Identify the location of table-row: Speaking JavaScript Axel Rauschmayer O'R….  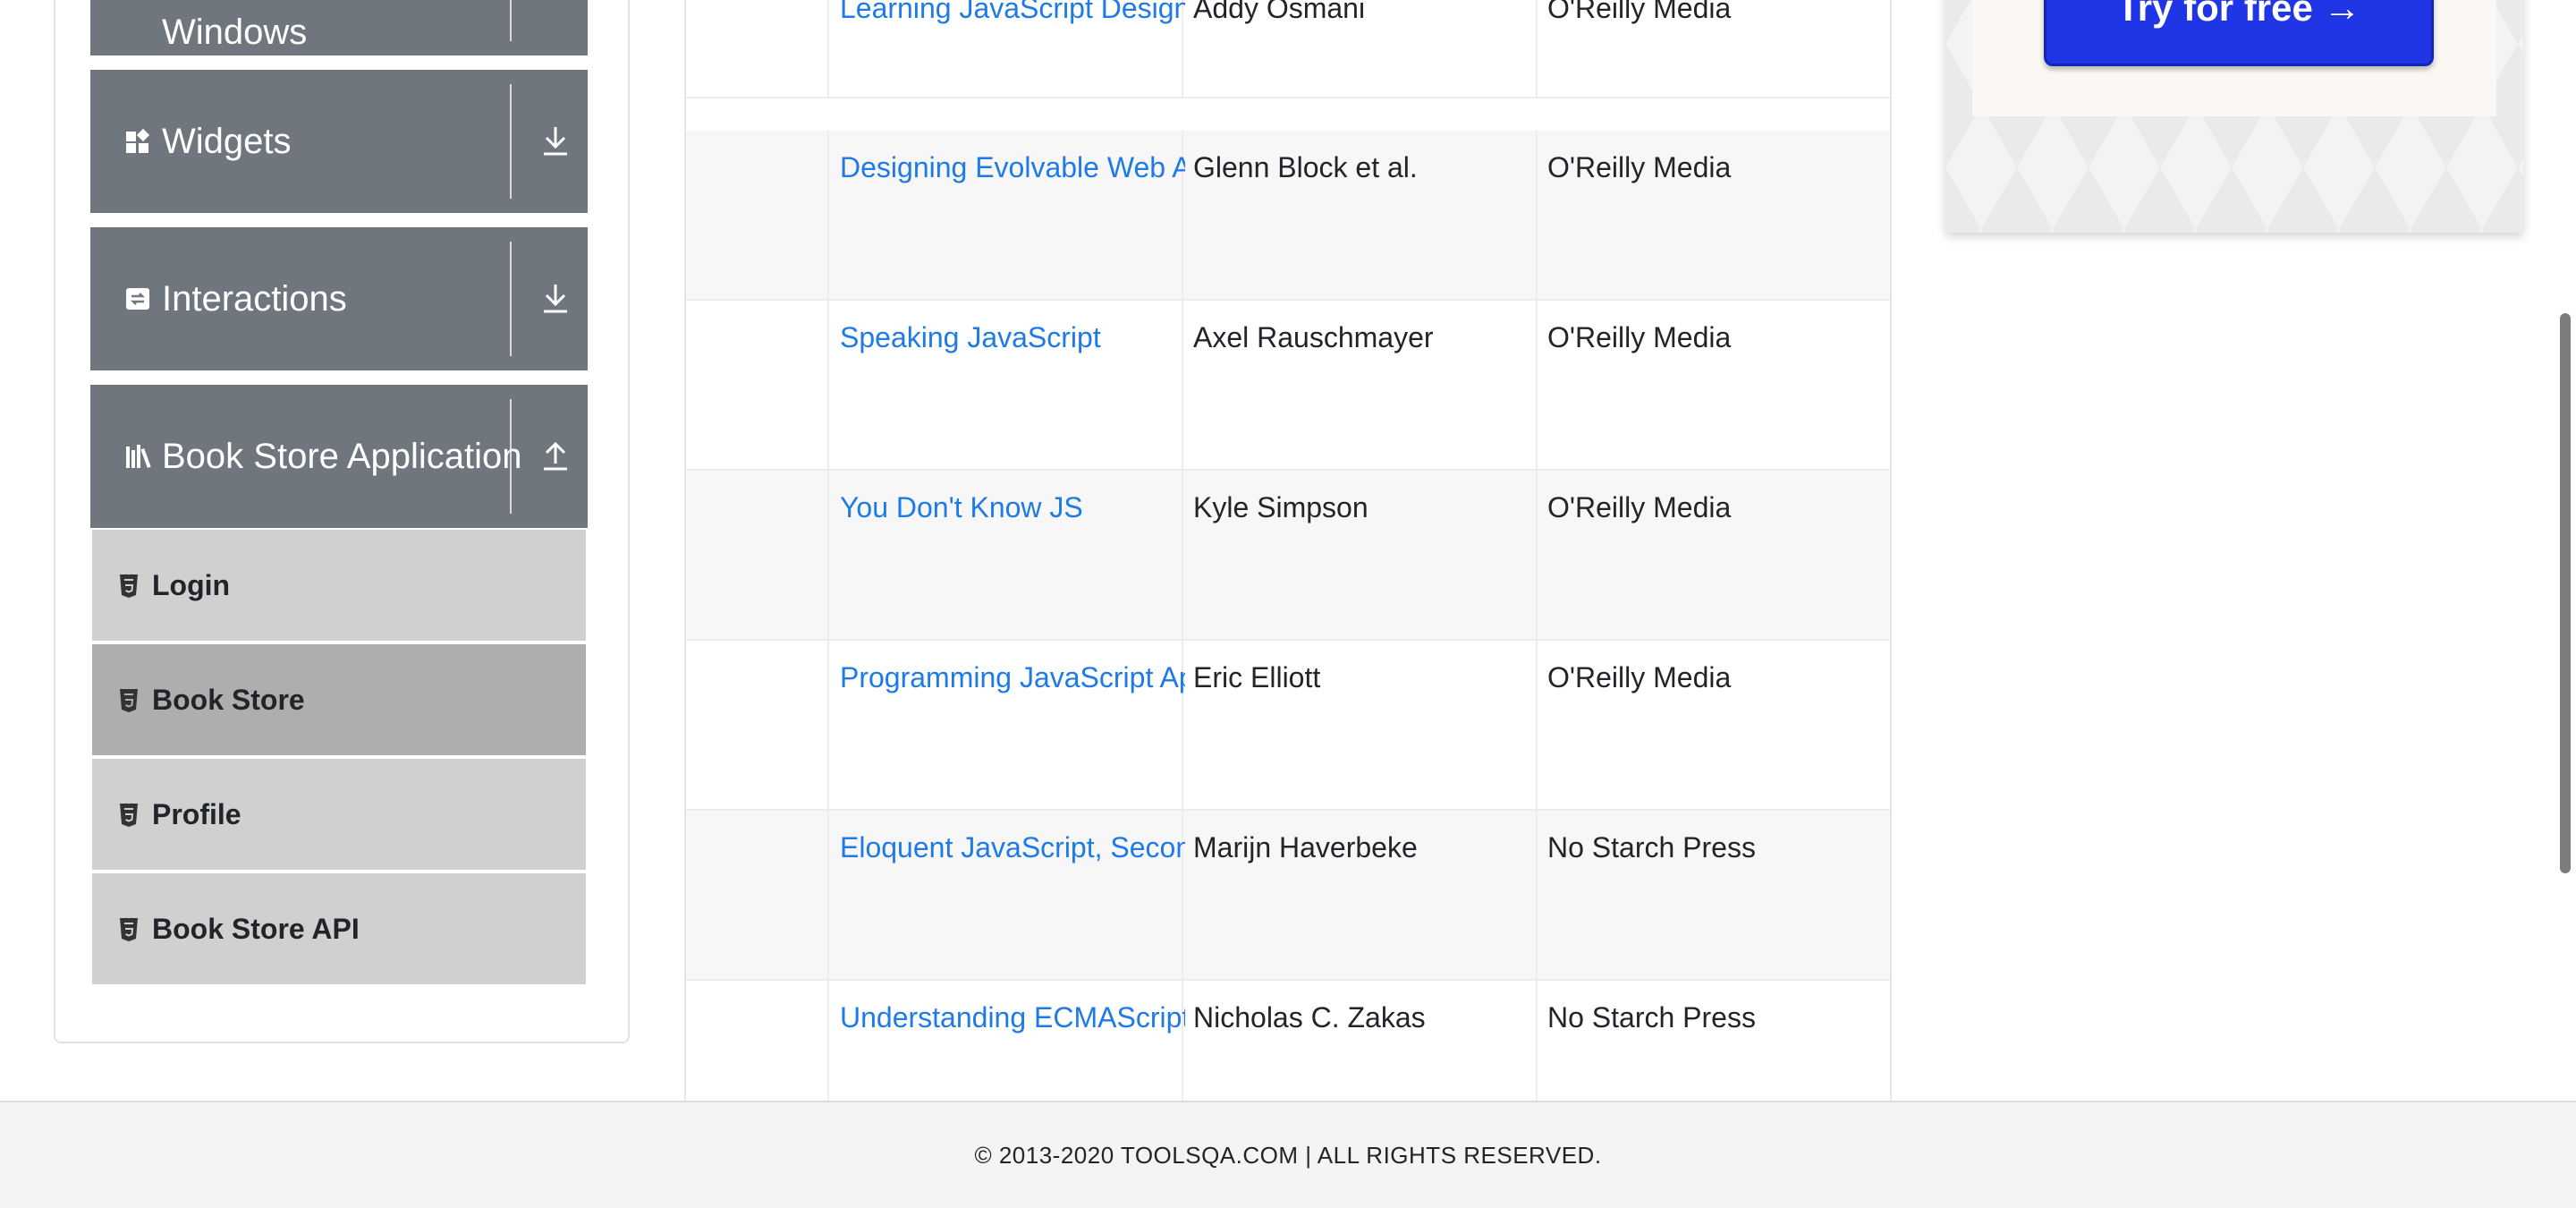
(1288, 386).